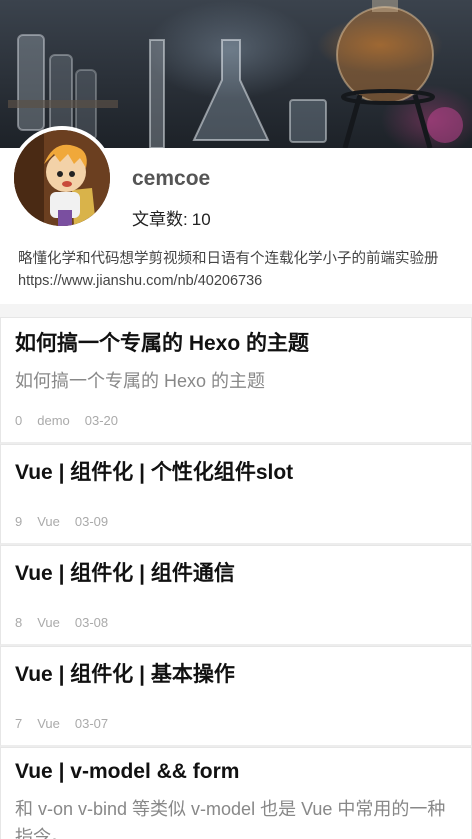 This screenshot has height=839, width=472. I want to click on post-views: 8, so click(19, 622).